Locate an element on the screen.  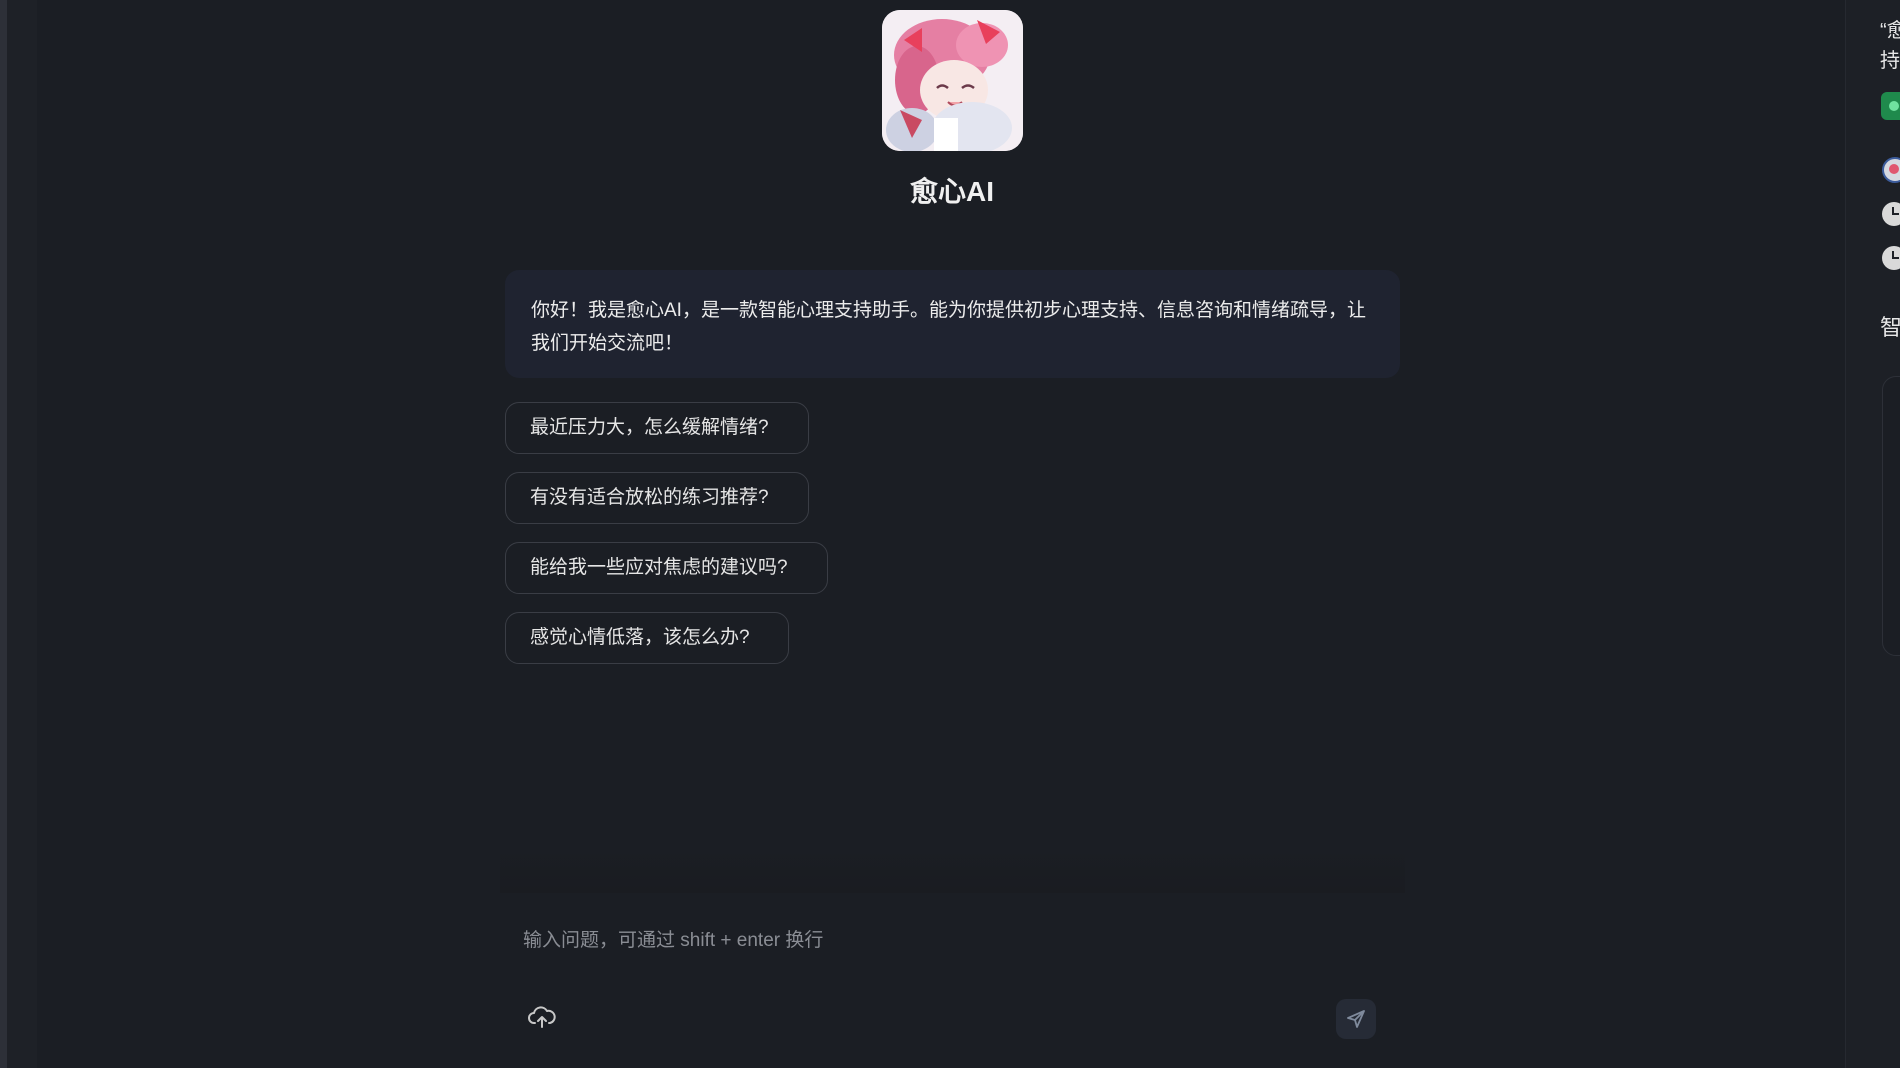
left-sidebar-collapsed is located at coordinates (22, 534).